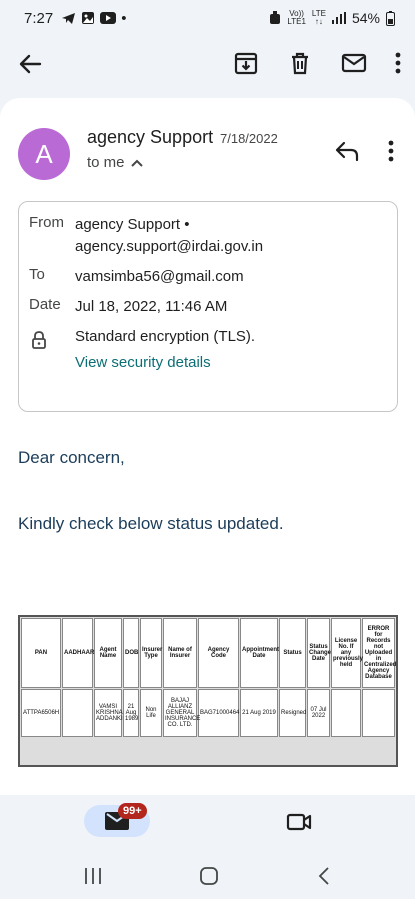 This screenshot has width=415, height=899. I want to click on table-header: Status, so click(292, 653).